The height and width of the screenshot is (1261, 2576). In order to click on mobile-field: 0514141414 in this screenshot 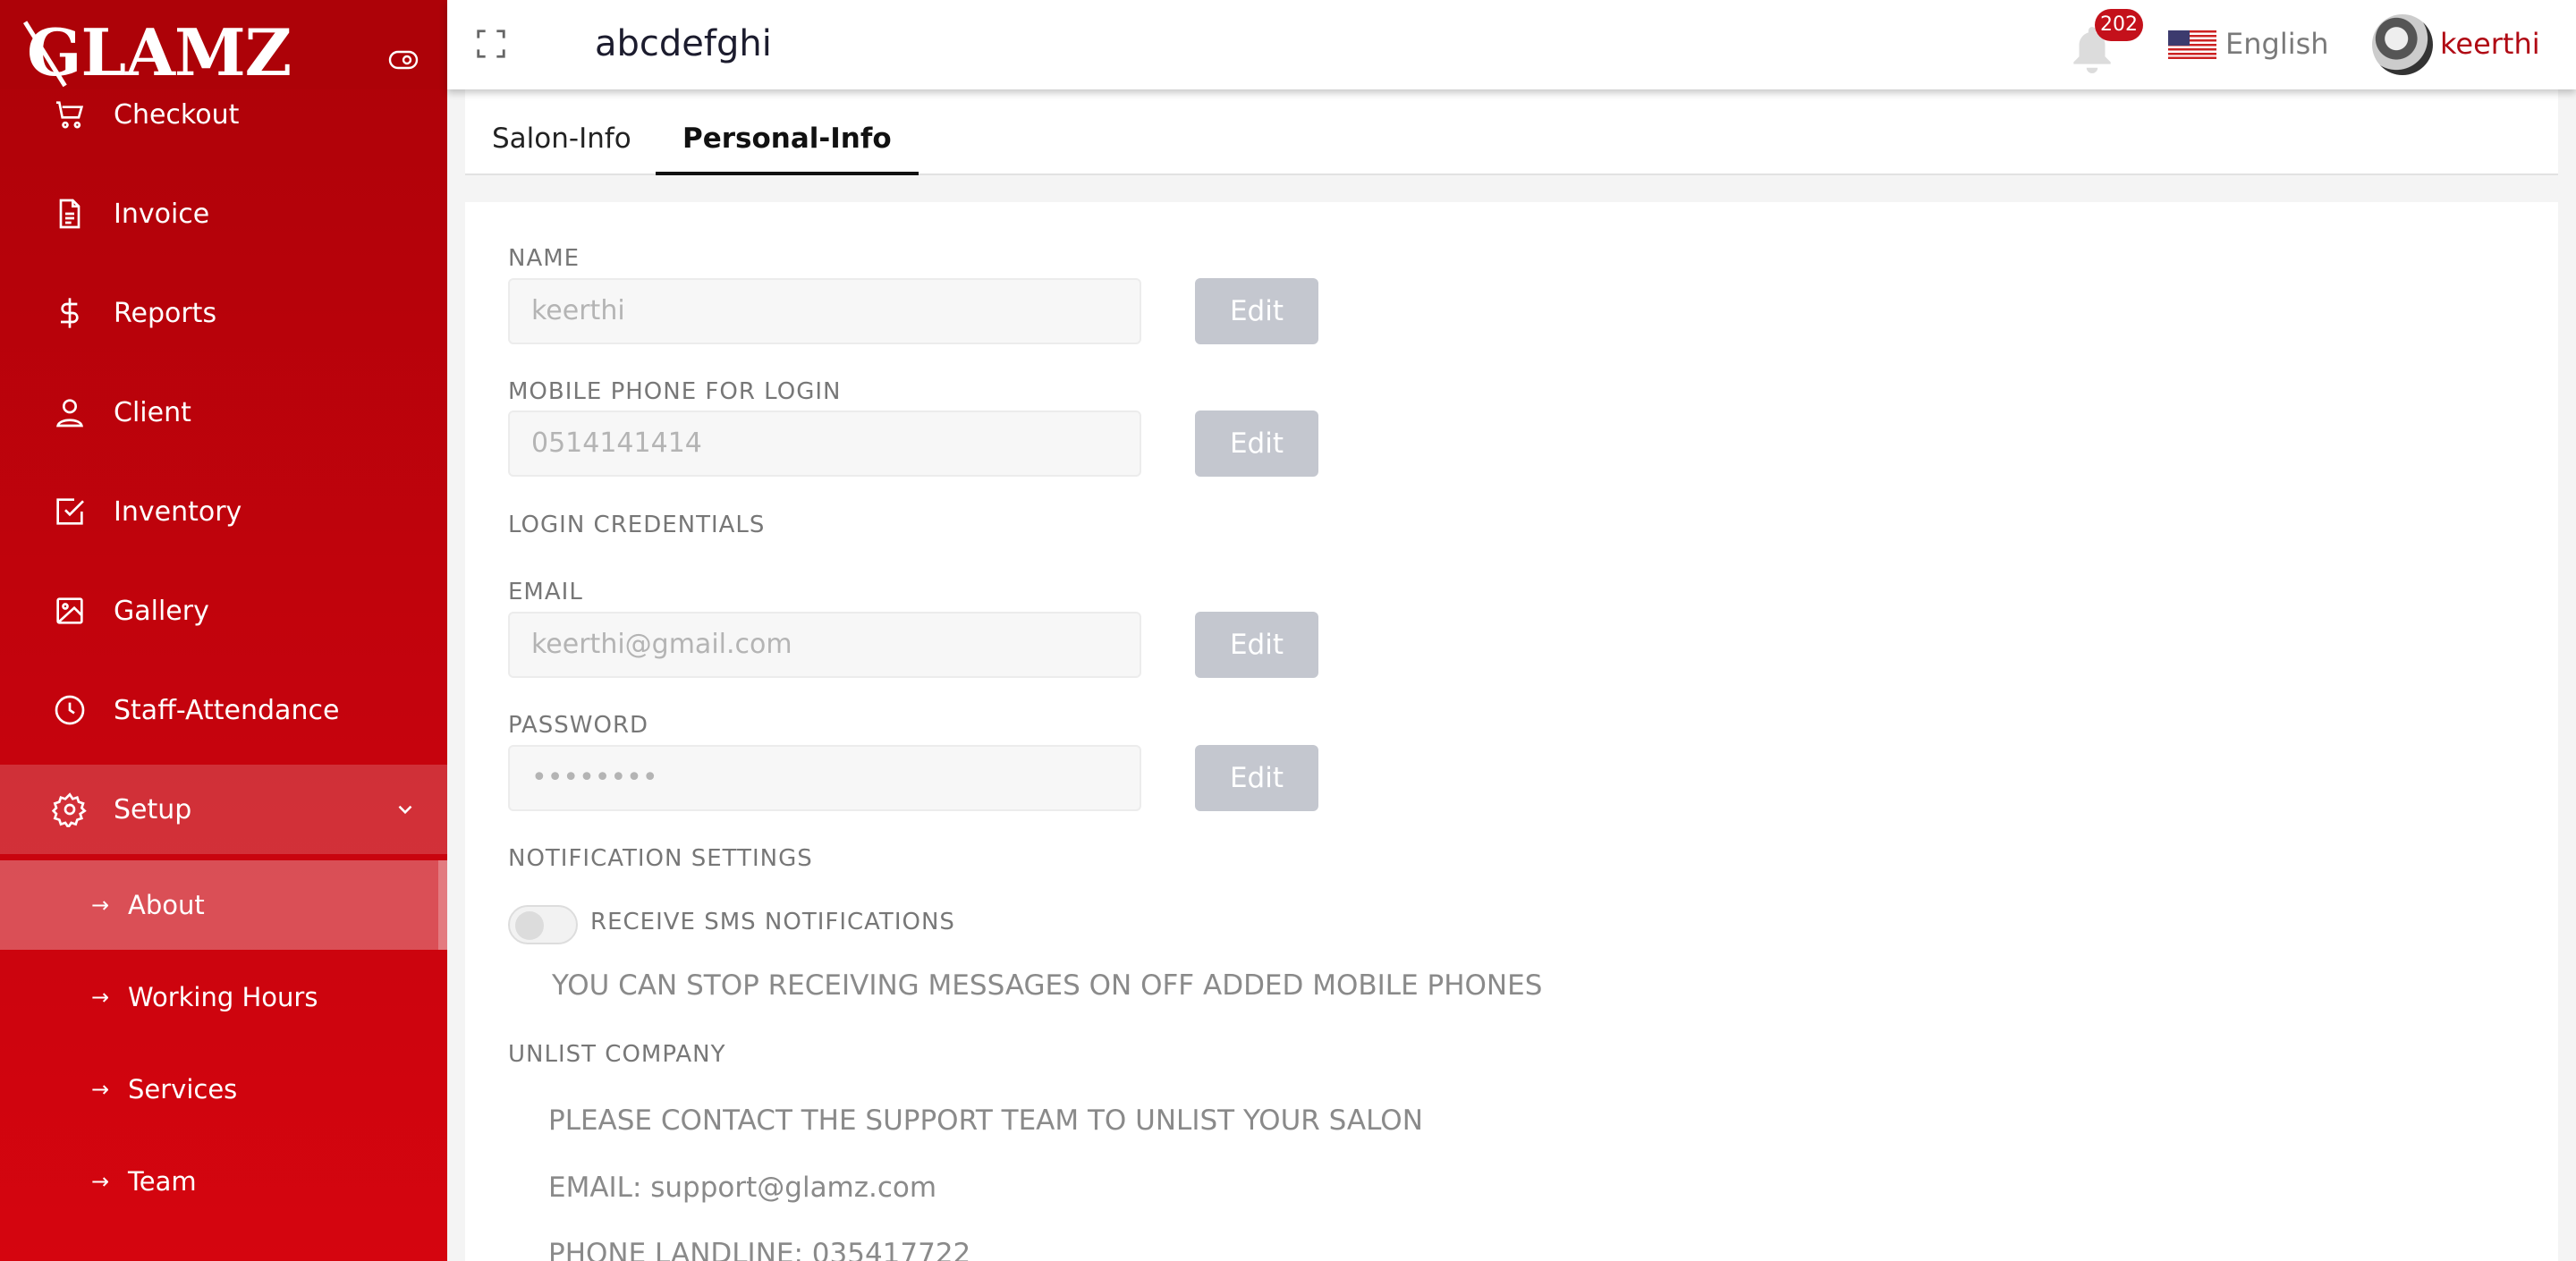, I will do `click(824, 443)`.